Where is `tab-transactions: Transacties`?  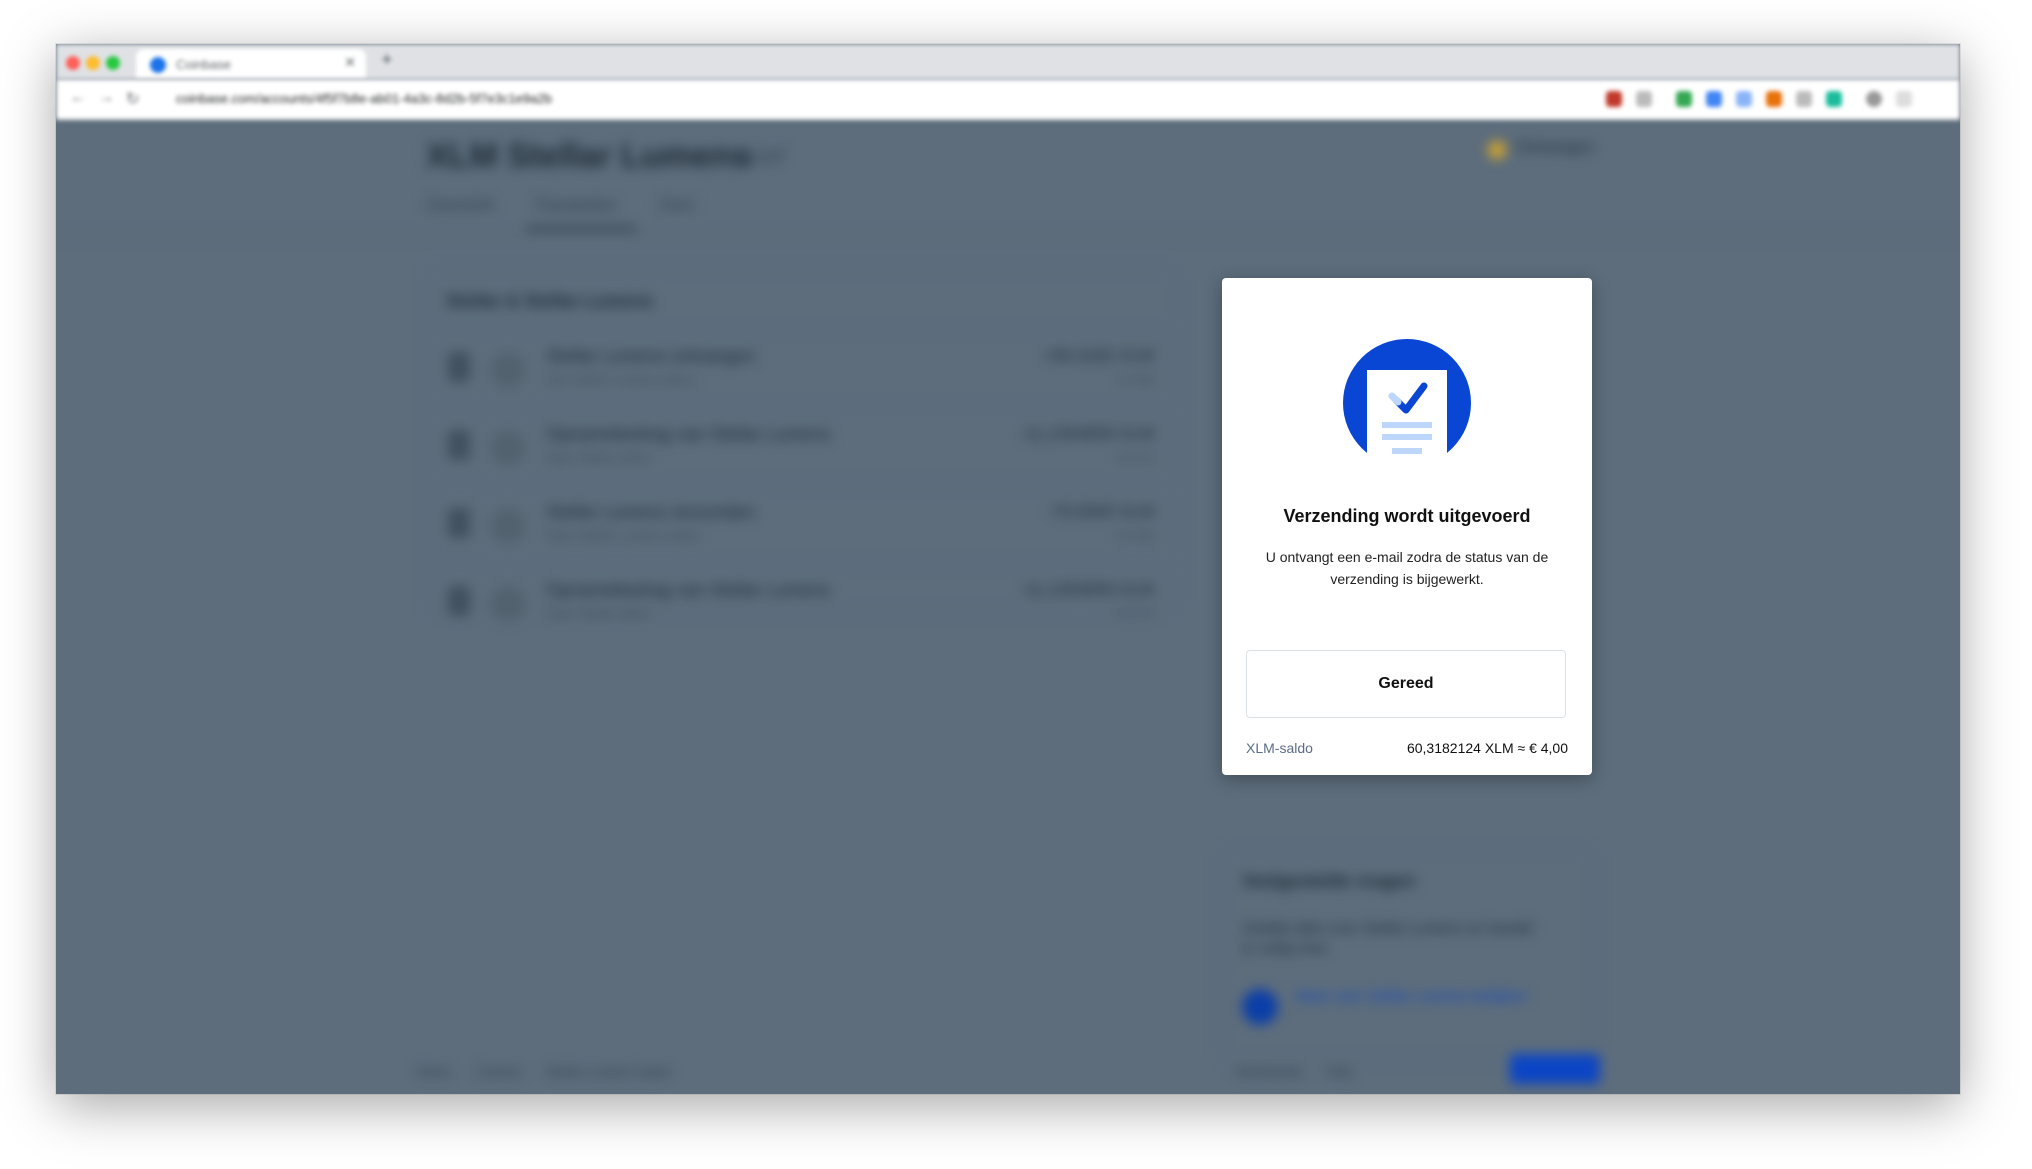
tab-transactions: Transacties is located at coordinates (575, 206).